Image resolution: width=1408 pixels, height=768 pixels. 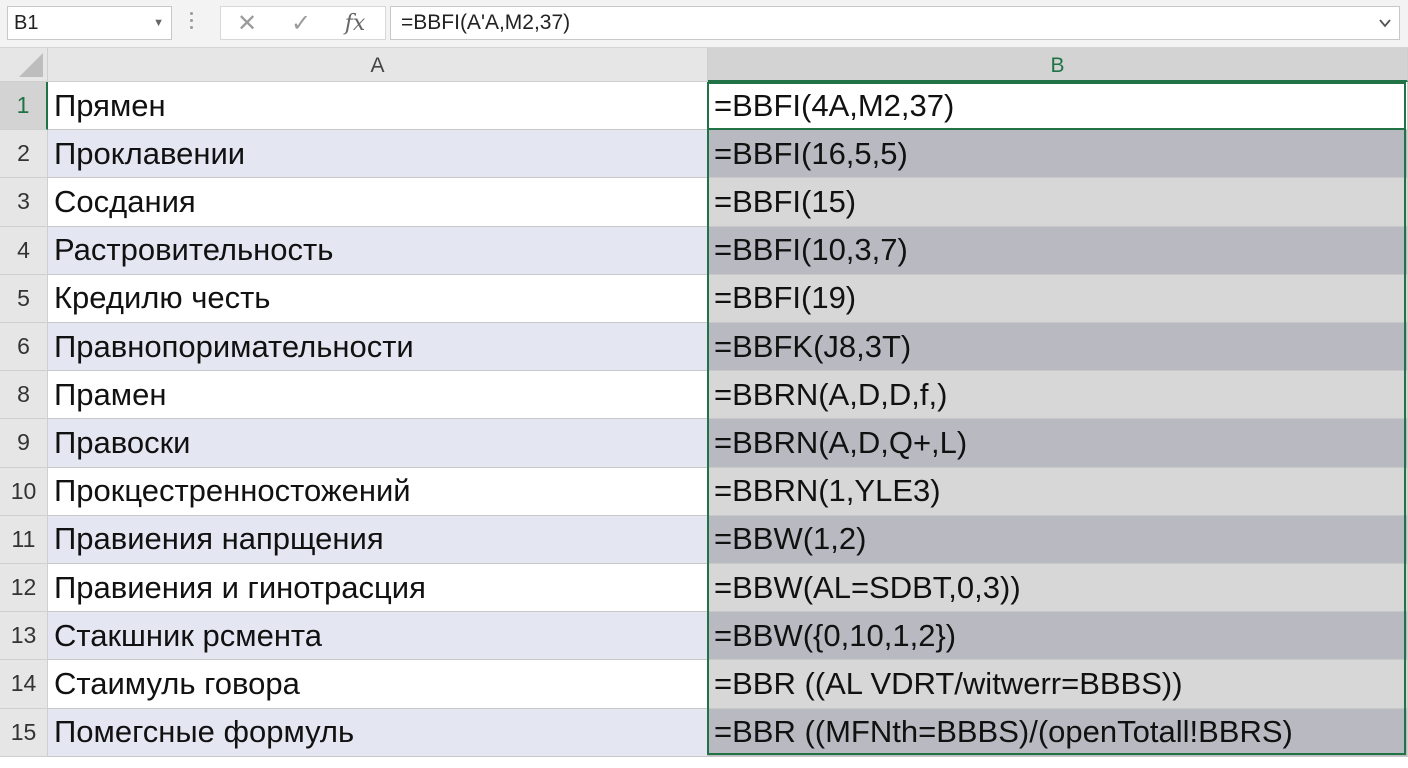 What do you see at coordinates (24, 202) in the screenshot?
I see `row-header: 3` at bounding box center [24, 202].